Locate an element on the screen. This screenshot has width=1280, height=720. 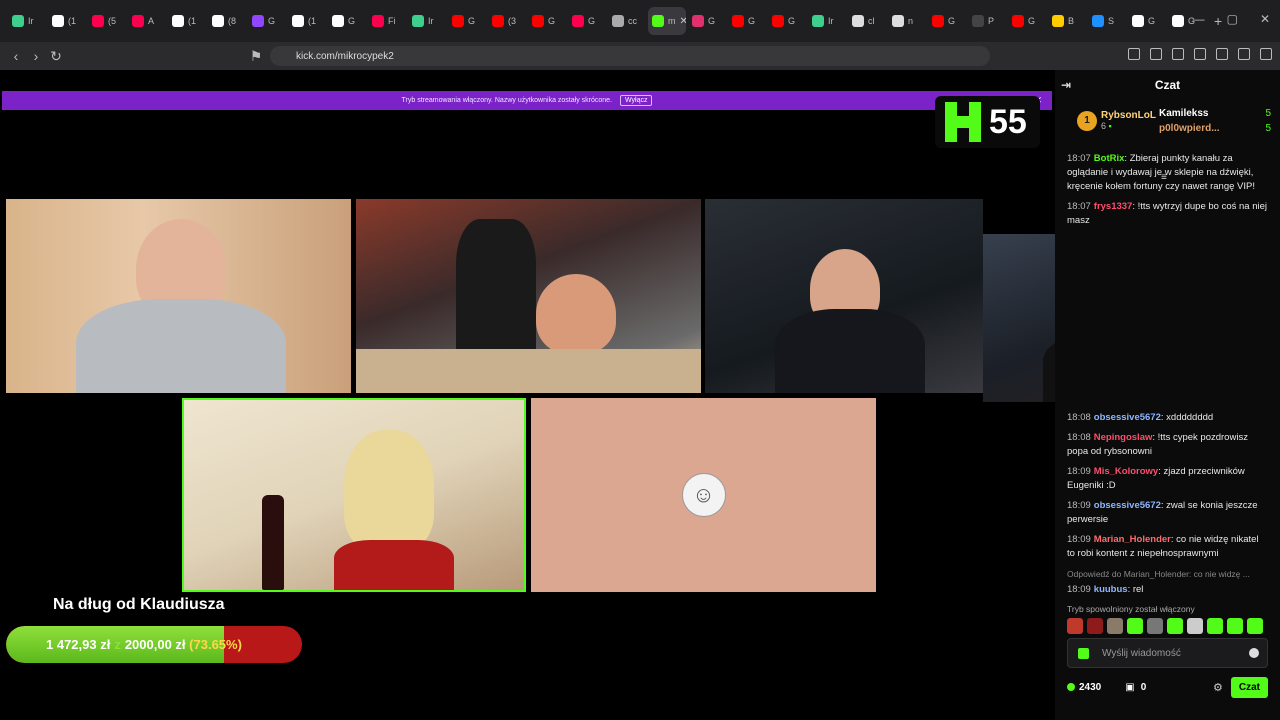
leaderboard-count: 6 is located at coordinates (1104, 126).